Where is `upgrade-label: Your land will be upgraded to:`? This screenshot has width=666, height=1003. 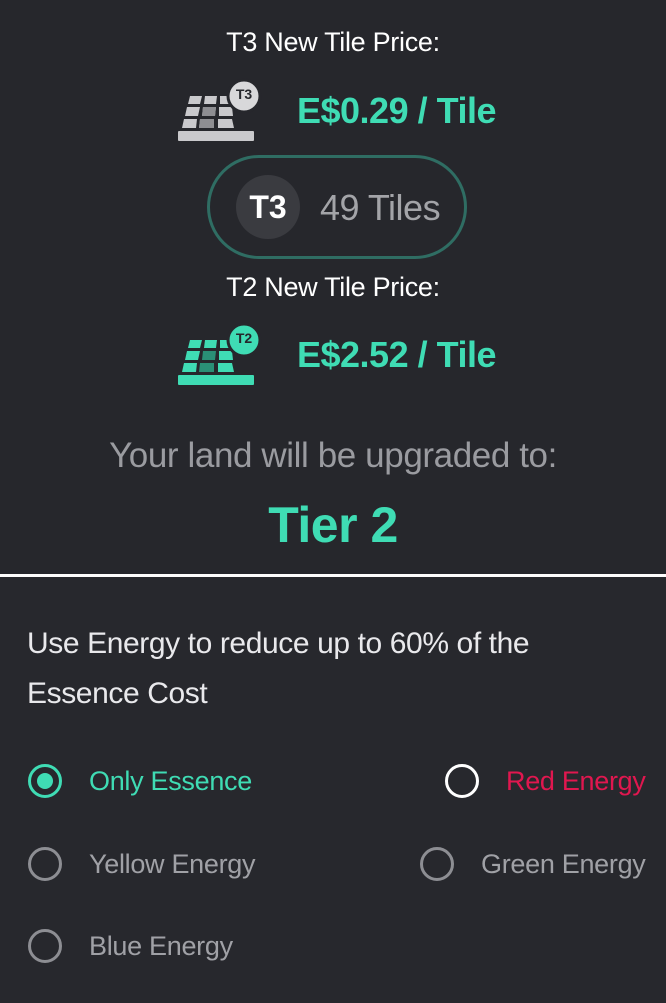
upgrade-label: Your land will be upgraded to: is located at coordinates (333, 455).